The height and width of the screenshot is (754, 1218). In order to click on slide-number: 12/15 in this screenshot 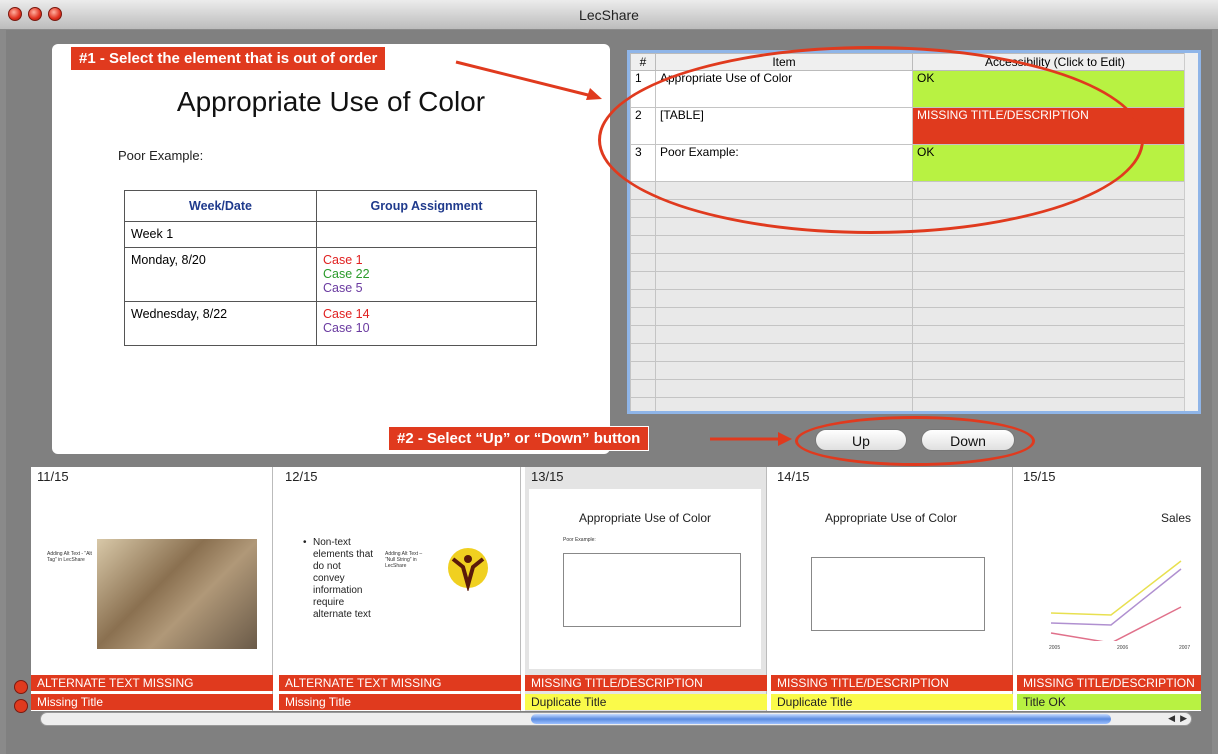, I will do `click(301, 476)`.